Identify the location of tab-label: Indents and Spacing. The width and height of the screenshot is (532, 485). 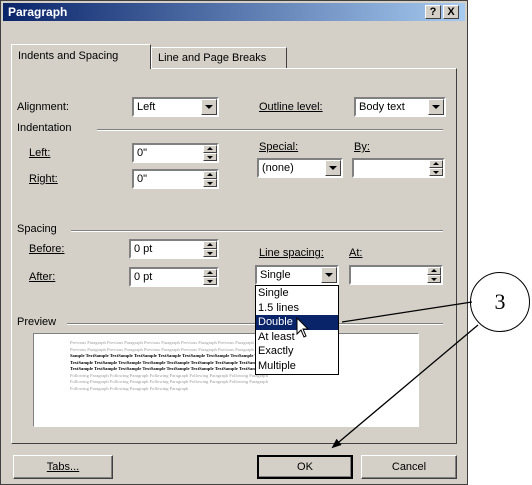
(68, 56).